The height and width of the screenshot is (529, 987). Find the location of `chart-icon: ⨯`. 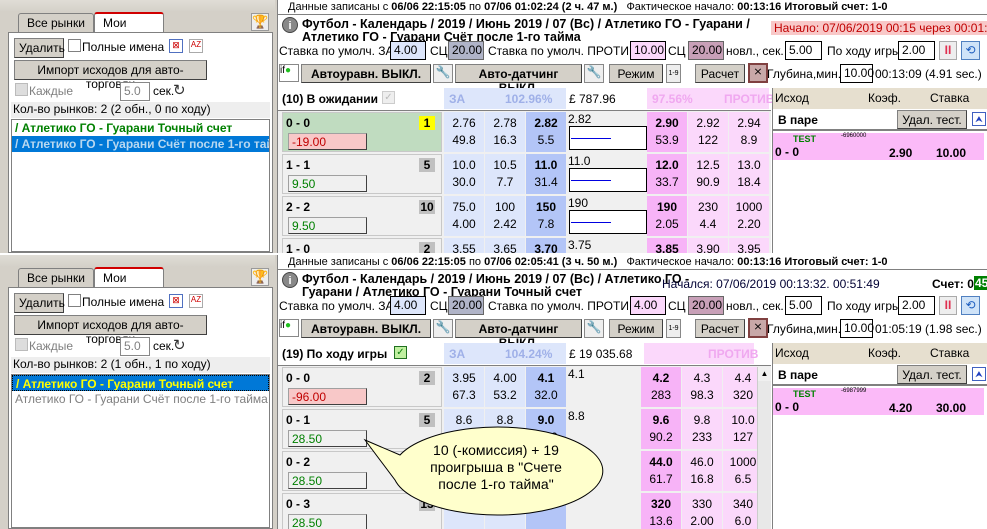

chart-icon: ⨯ is located at coordinates (758, 73).